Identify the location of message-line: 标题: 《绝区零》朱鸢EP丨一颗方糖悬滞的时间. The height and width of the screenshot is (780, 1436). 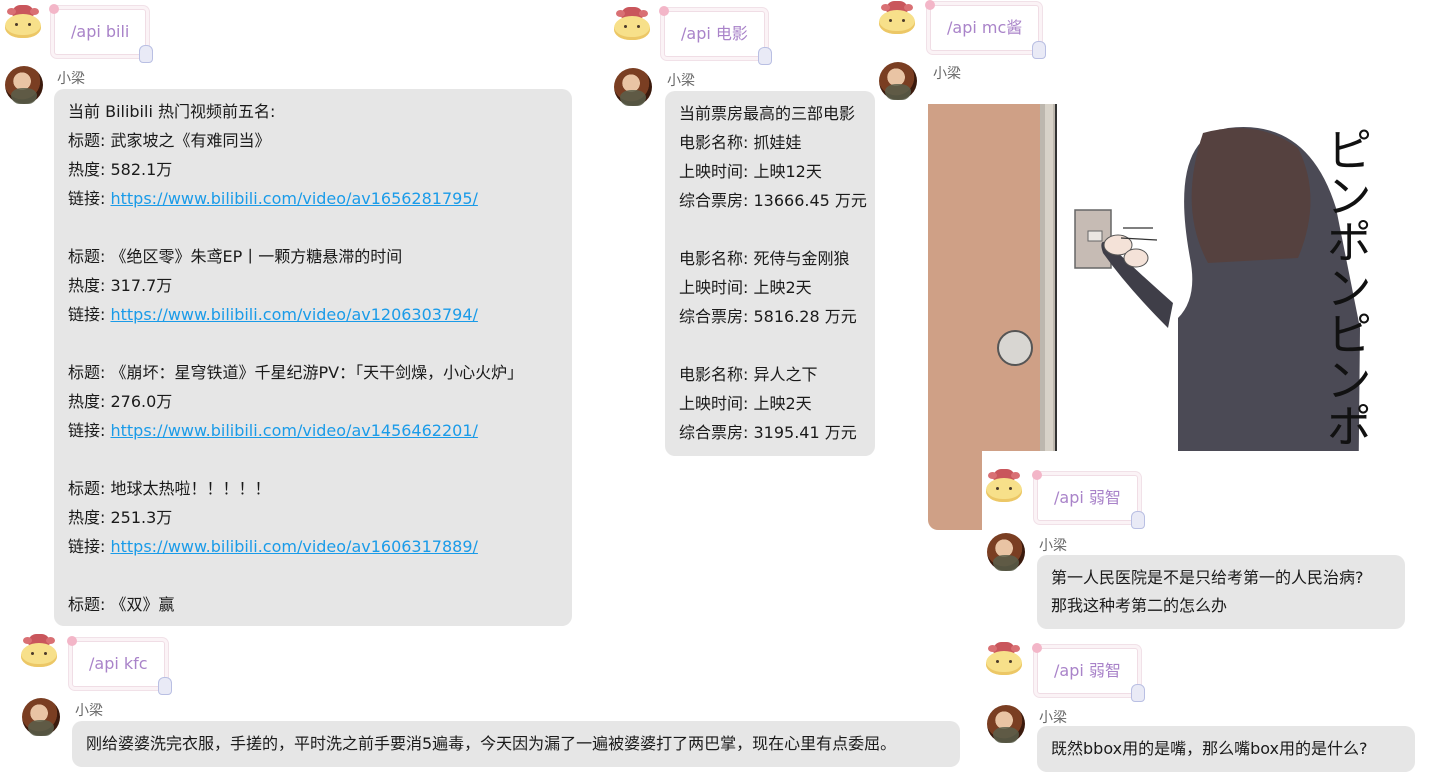
(235, 256).